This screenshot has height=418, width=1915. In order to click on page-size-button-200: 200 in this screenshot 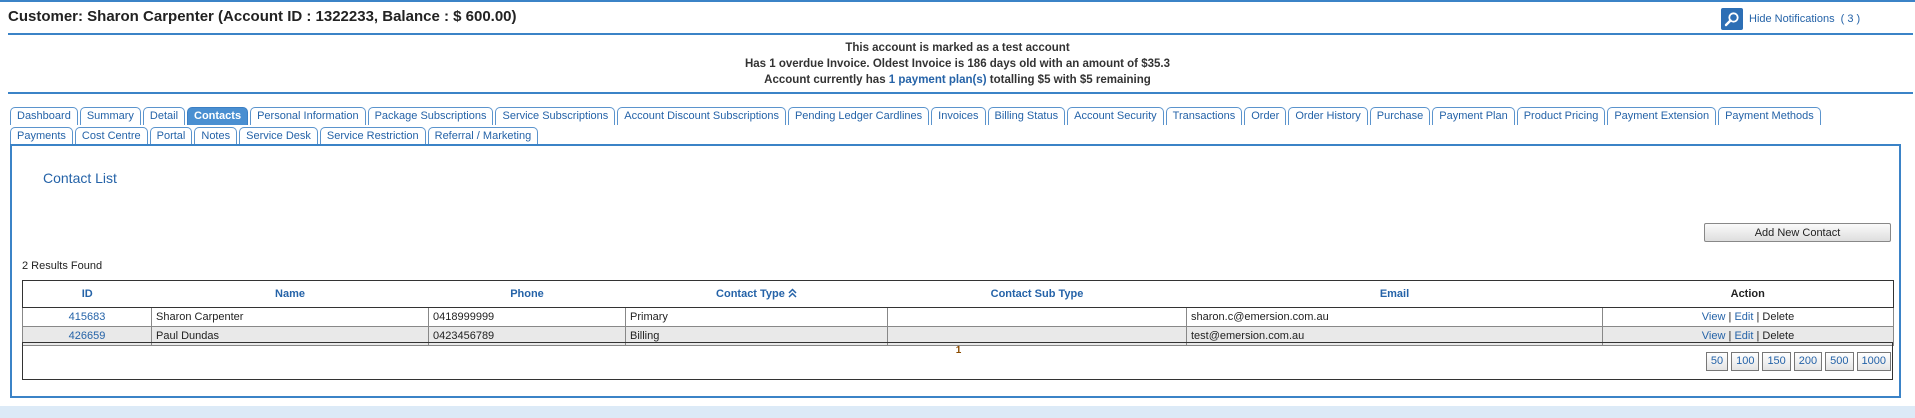, I will do `click(1808, 361)`.